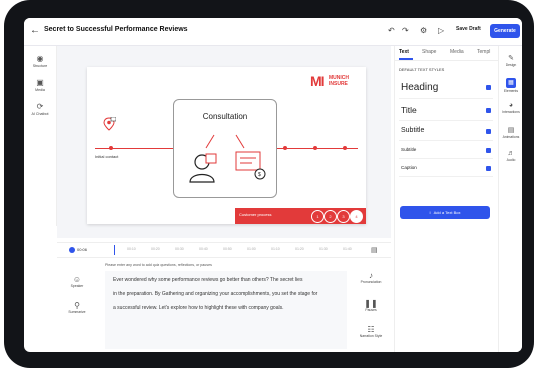  I want to click on rail-label: Animations, so click(511, 137).